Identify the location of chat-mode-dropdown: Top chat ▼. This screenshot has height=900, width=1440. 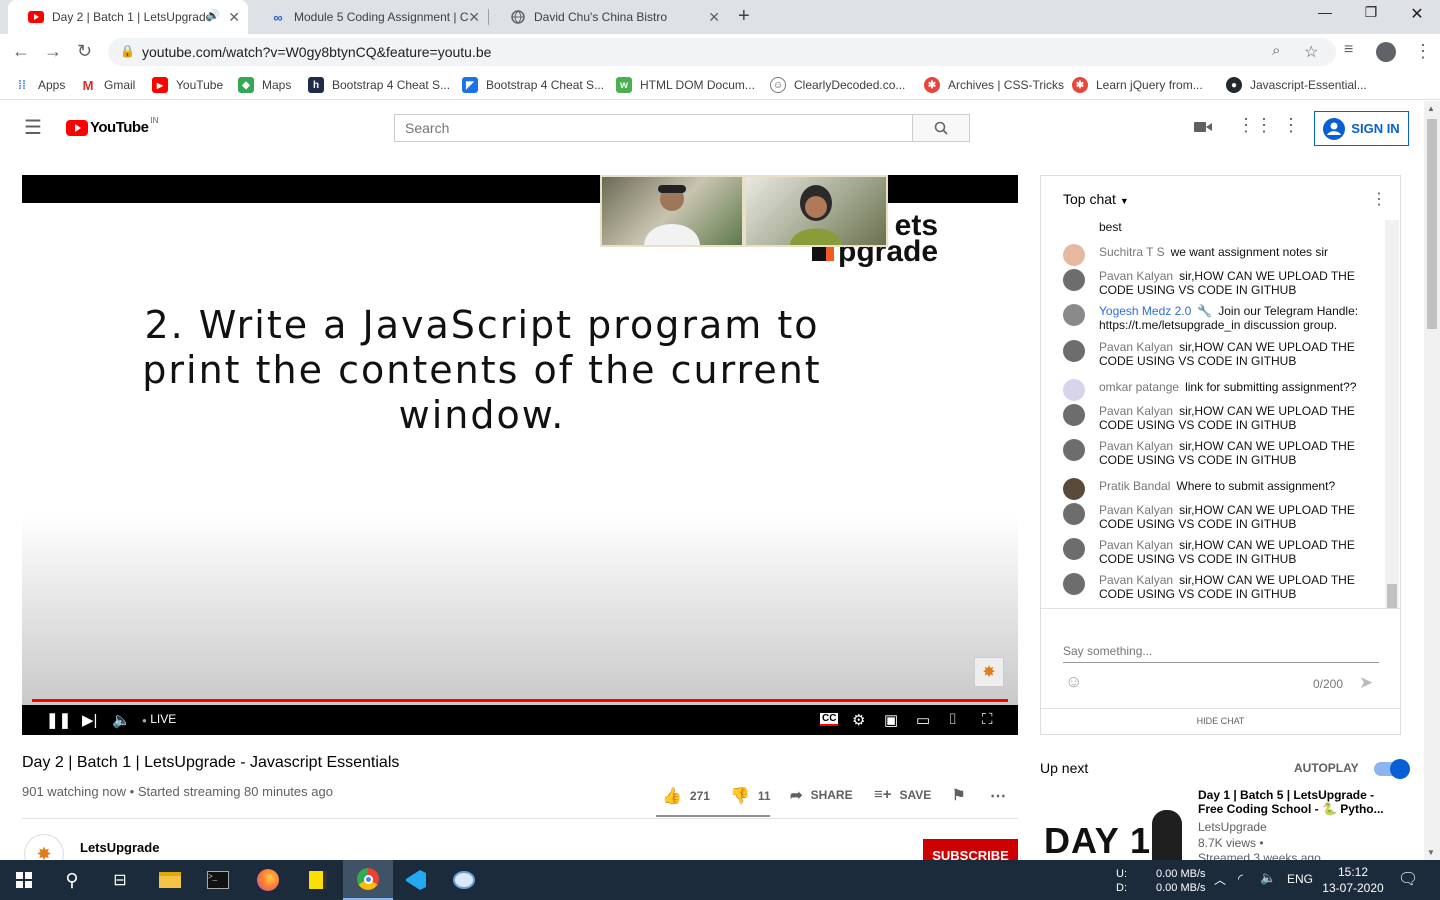
(1096, 199).